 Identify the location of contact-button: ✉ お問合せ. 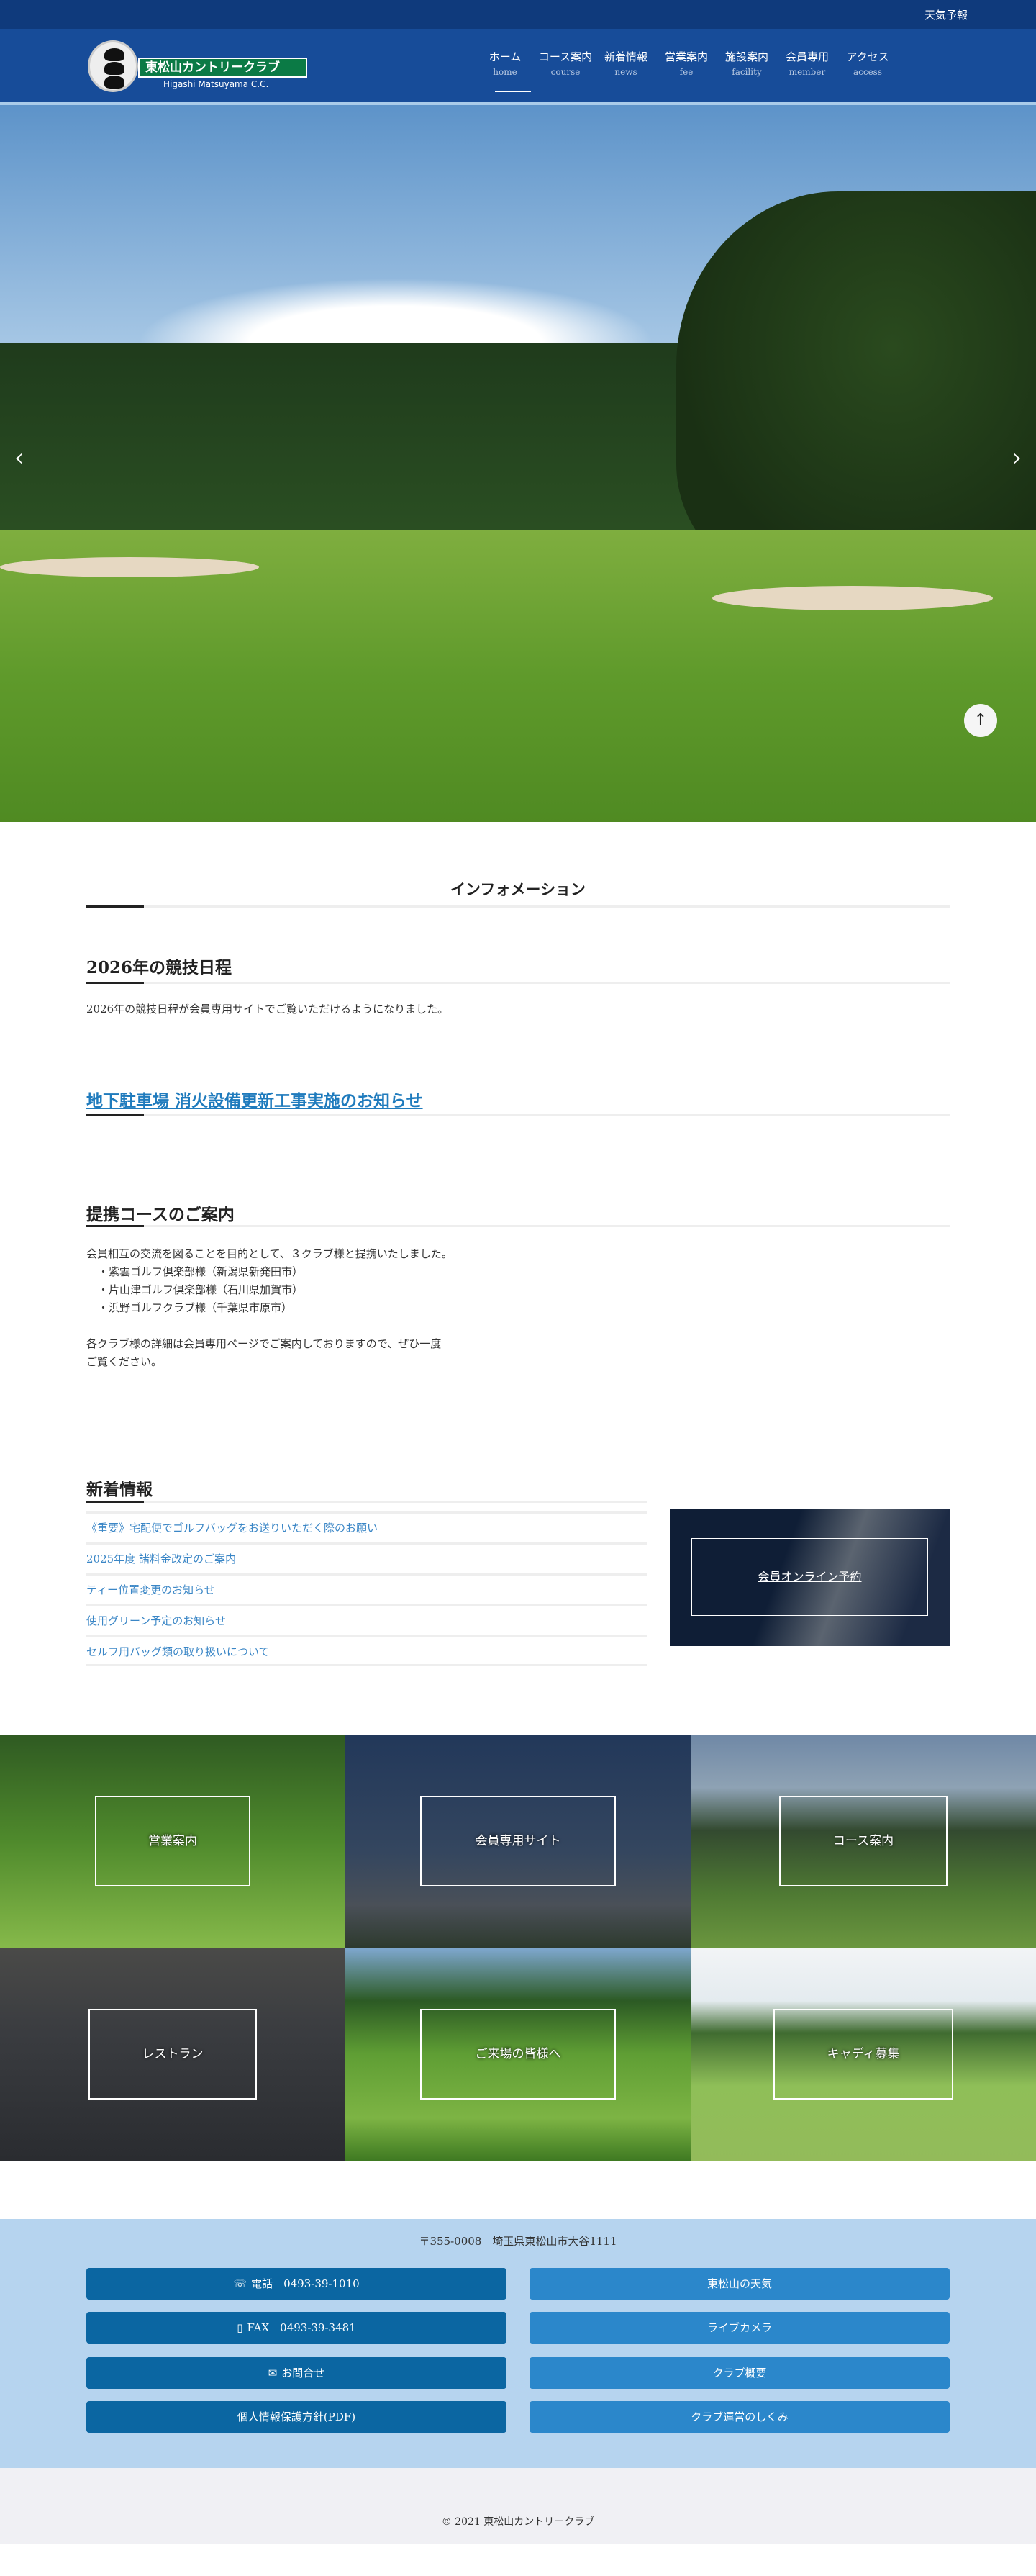
(296, 2373).